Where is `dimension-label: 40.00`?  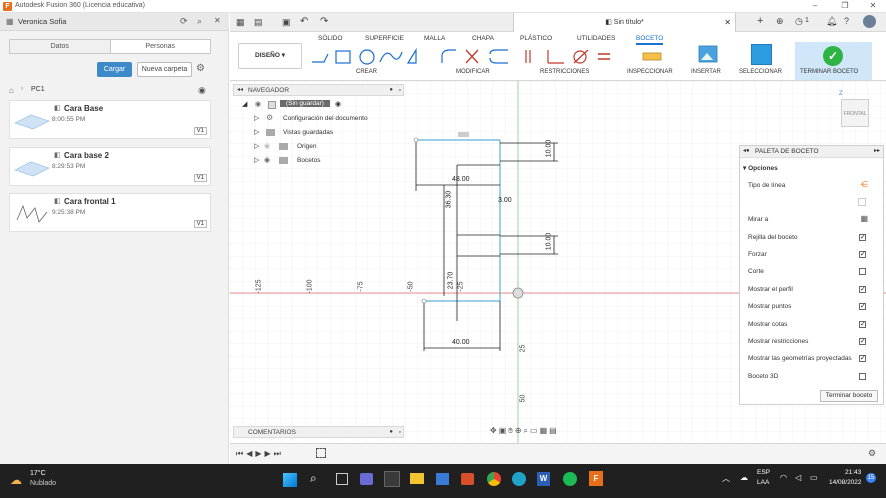
dimension-label: 40.00 is located at coordinates (461, 342).